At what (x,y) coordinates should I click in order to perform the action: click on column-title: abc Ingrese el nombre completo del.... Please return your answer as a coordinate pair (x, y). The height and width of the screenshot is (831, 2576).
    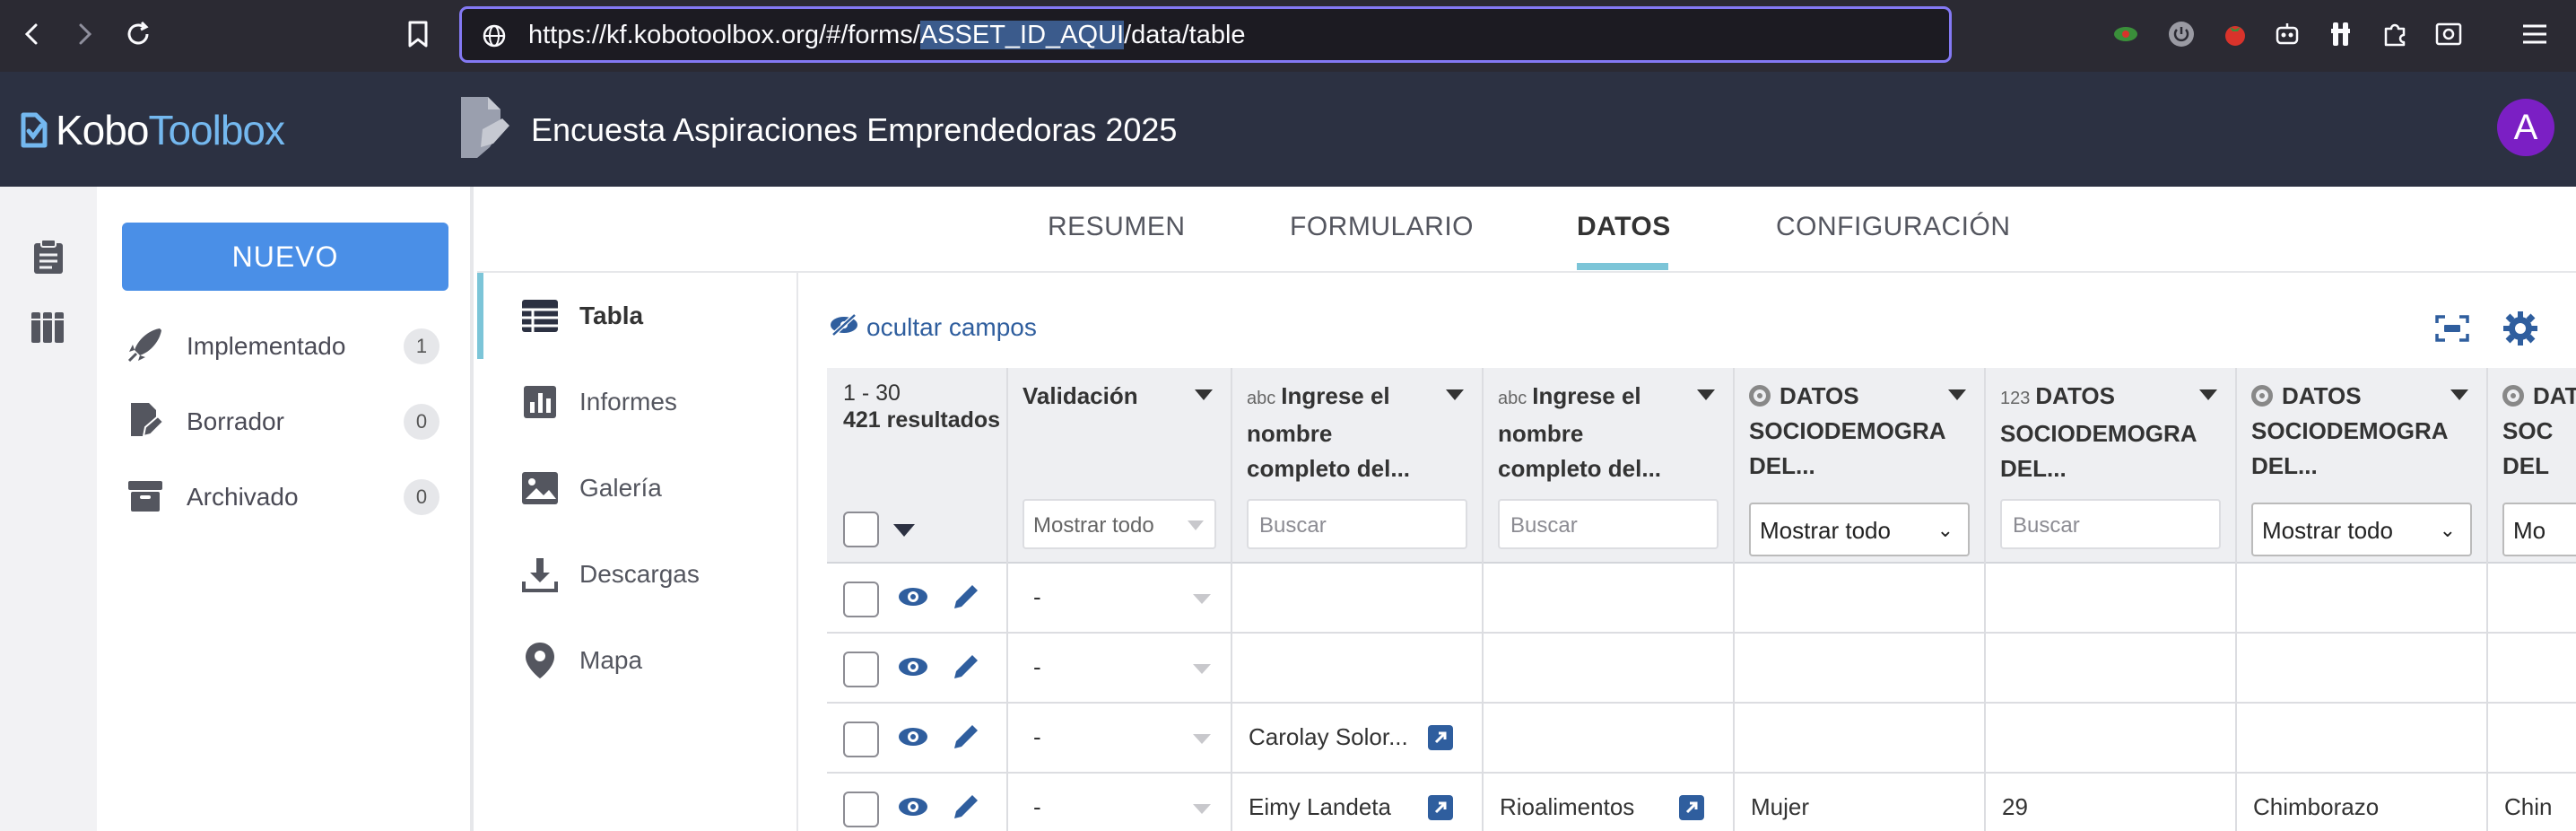
    Looking at the image, I should click on (1580, 432).